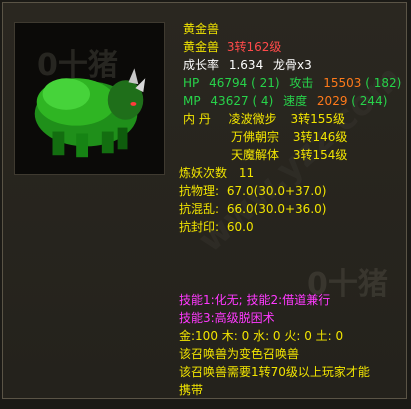 The height and width of the screenshot is (409, 411). I want to click on refine-label: 炼妖次数, so click(203, 173).